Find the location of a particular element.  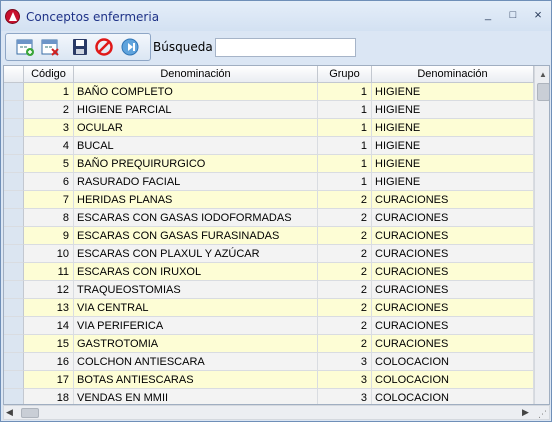

cell-codigo: 3 is located at coordinates (49, 128).